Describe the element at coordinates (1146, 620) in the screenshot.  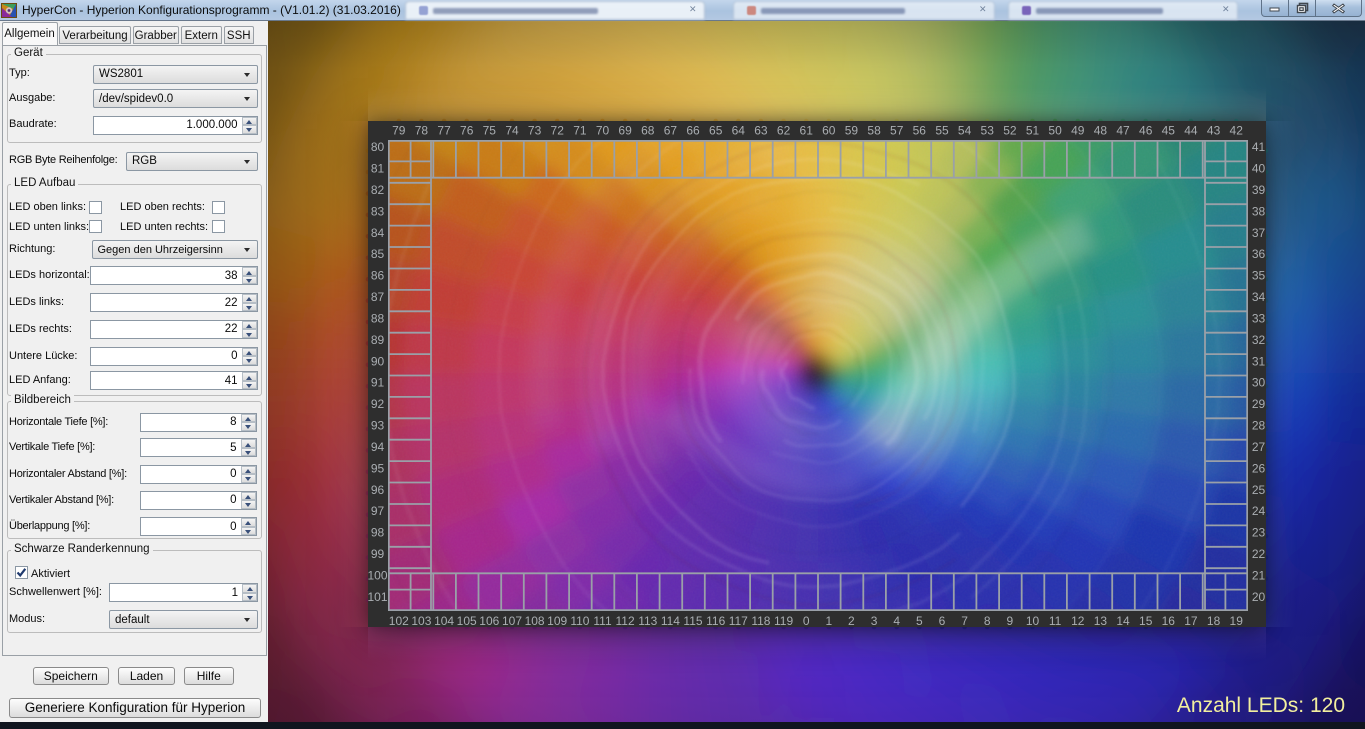
I see `svg-text: 15` at that location.